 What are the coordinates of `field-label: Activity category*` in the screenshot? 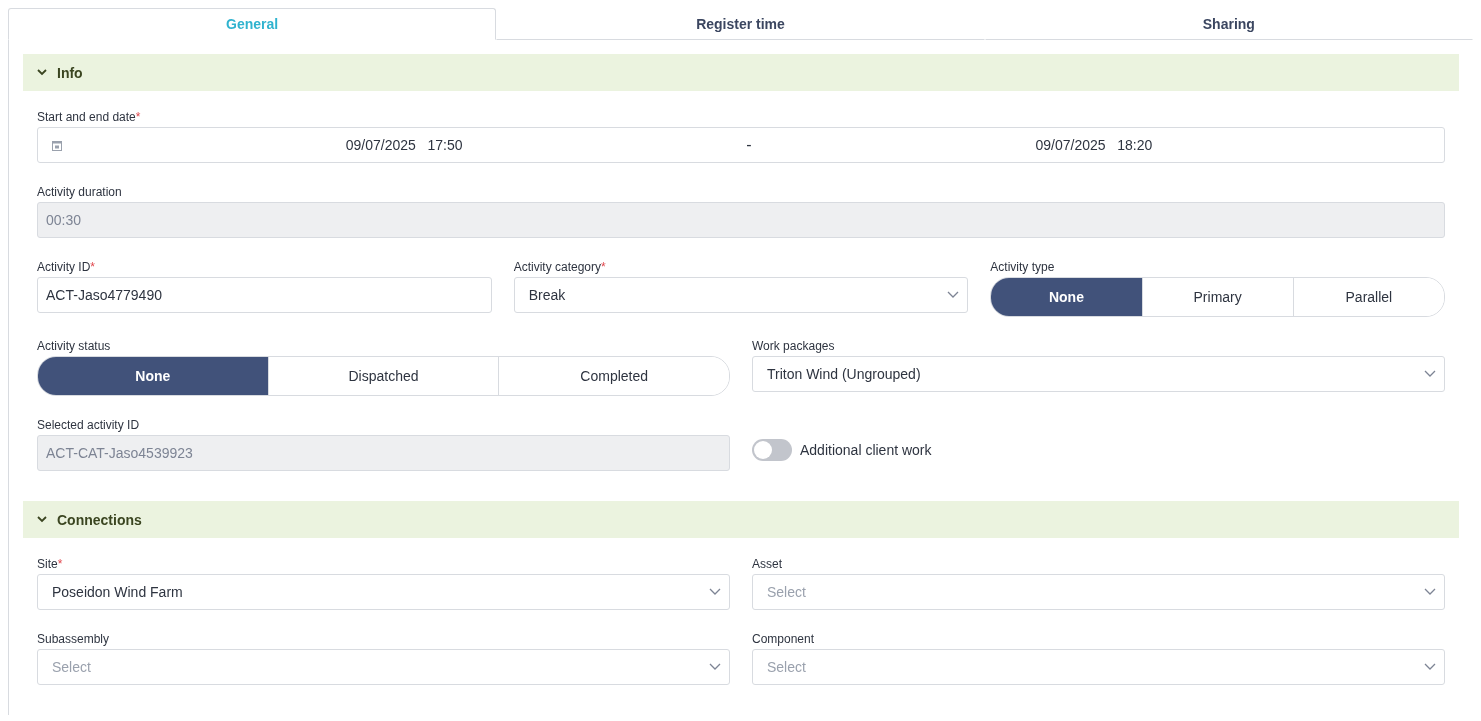 It's located at (559, 267).